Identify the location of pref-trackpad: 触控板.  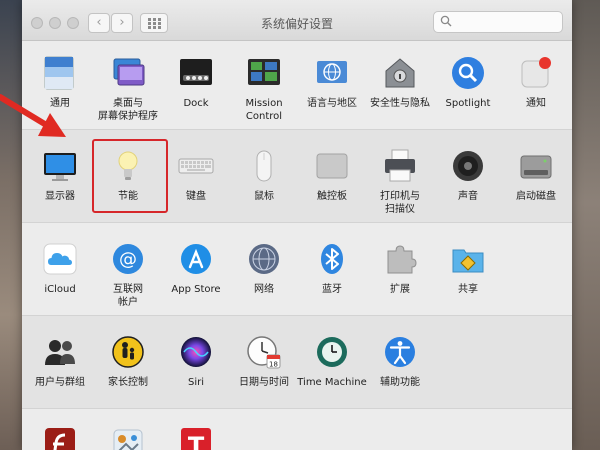
(332, 175).